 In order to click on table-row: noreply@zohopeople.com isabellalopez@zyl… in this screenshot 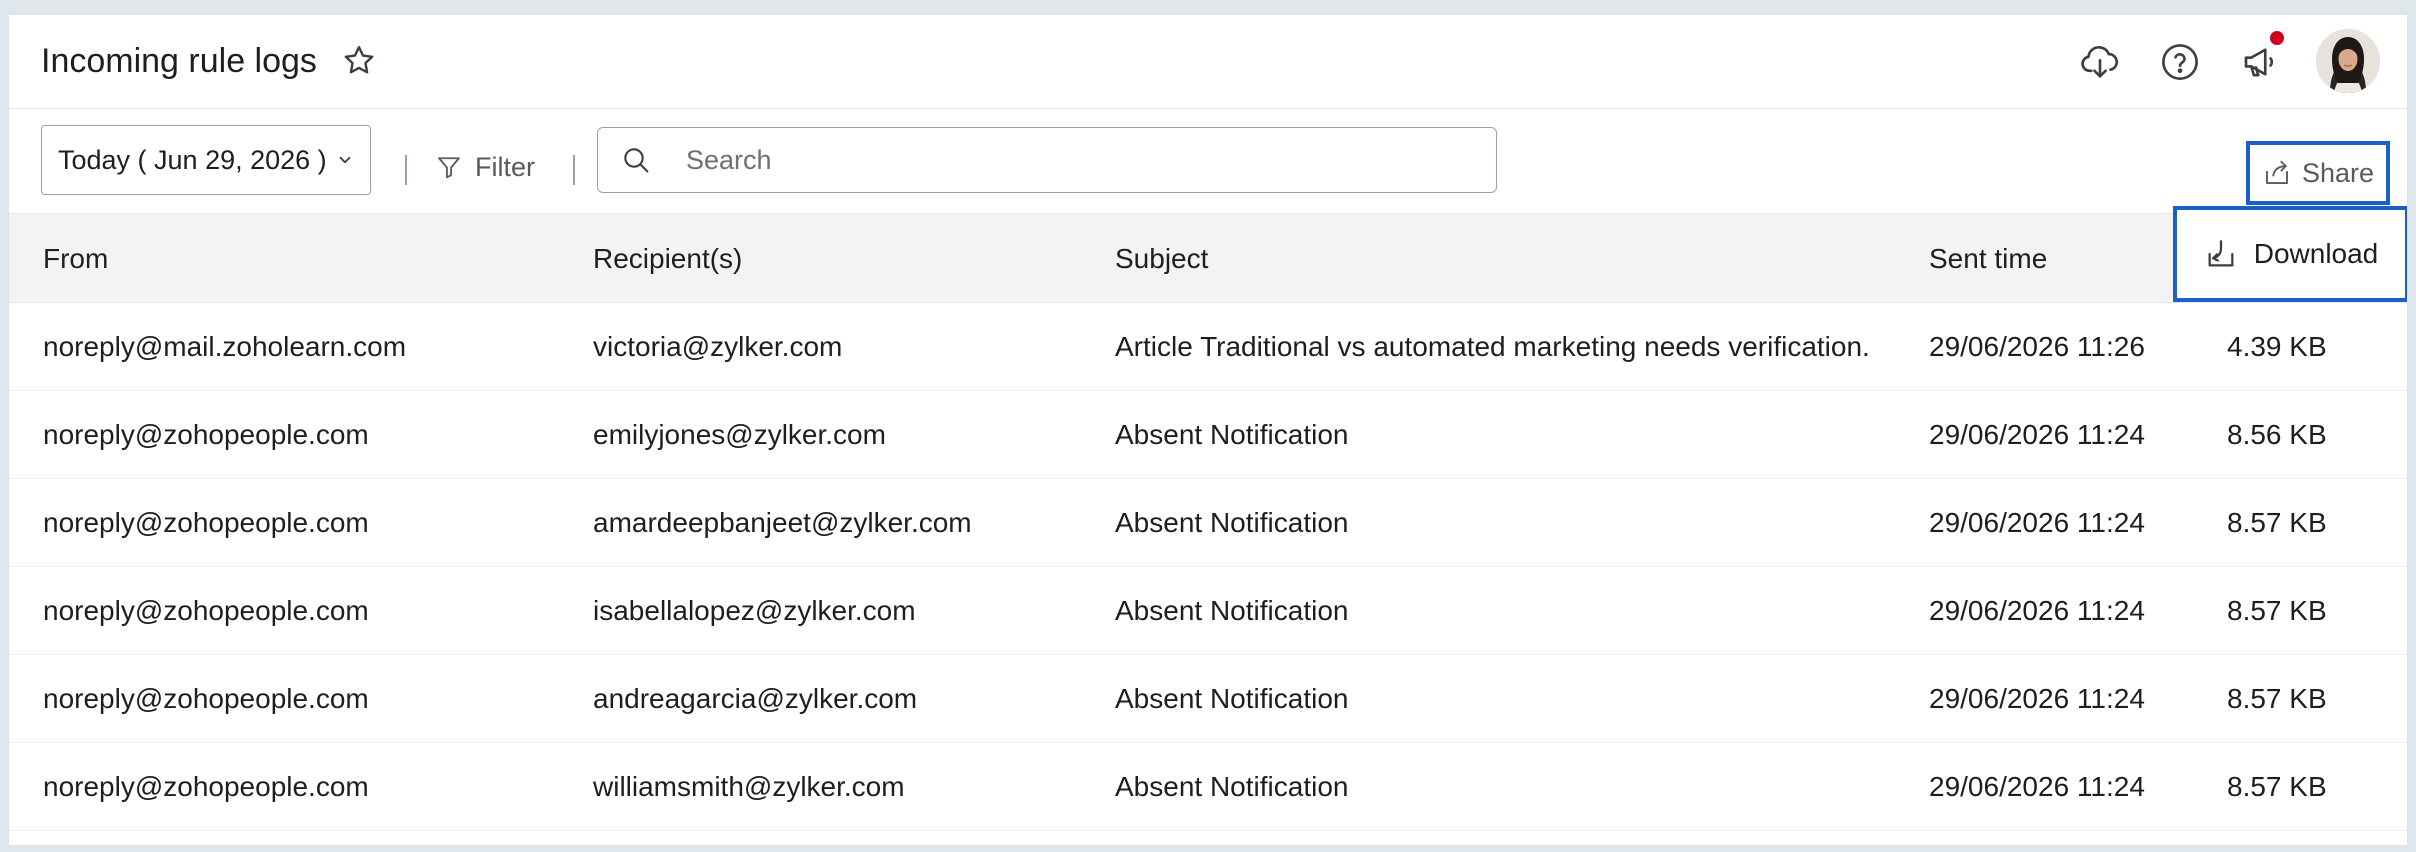, I will do `click(1208, 611)`.